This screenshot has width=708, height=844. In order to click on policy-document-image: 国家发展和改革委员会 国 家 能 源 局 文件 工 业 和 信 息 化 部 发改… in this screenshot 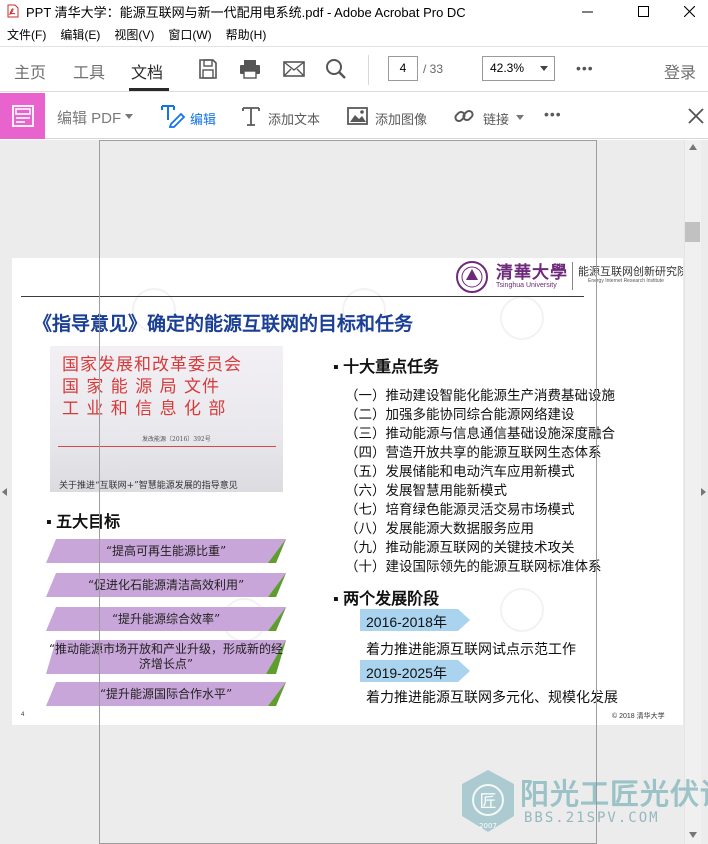, I will do `click(166, 419)`.